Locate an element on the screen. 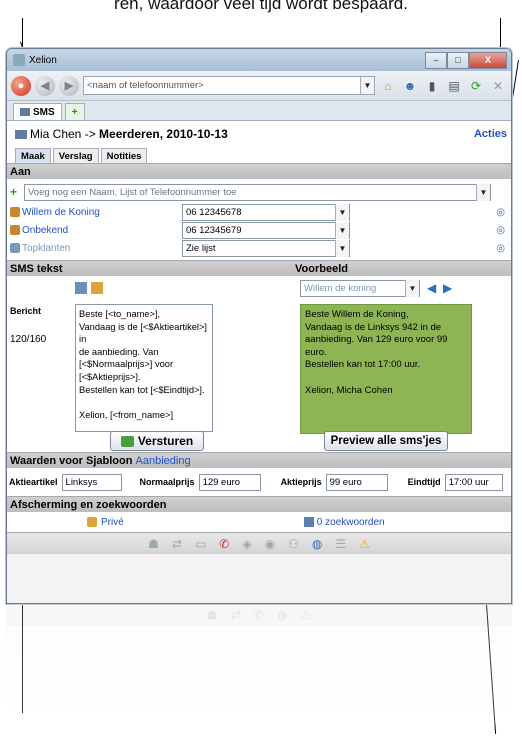 Image resolution: width=522 pixels, height=744 pixels. warning-icon: ⚠ is located at coordinates (364, 544).